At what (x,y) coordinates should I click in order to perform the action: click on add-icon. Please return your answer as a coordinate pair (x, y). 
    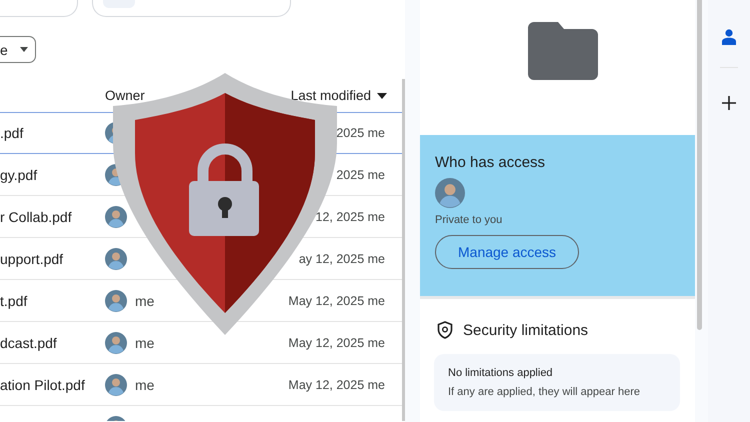
    Looking at the image, I should click on (729, 103).